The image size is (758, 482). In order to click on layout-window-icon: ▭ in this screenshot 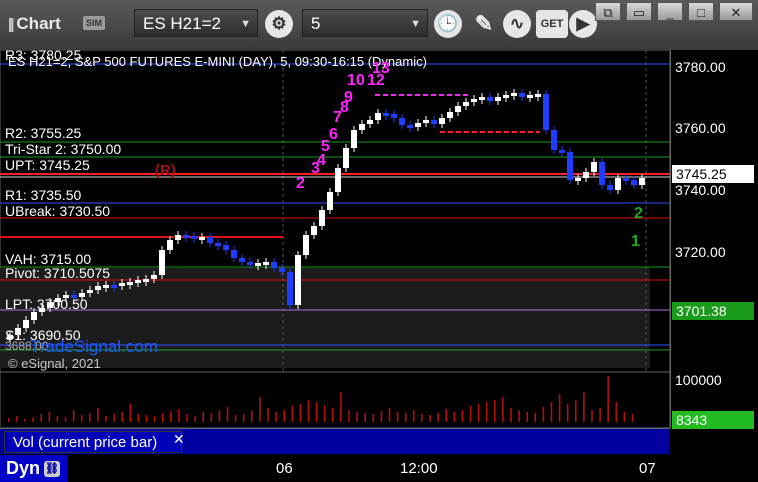, I will do `click(639, 11)`.